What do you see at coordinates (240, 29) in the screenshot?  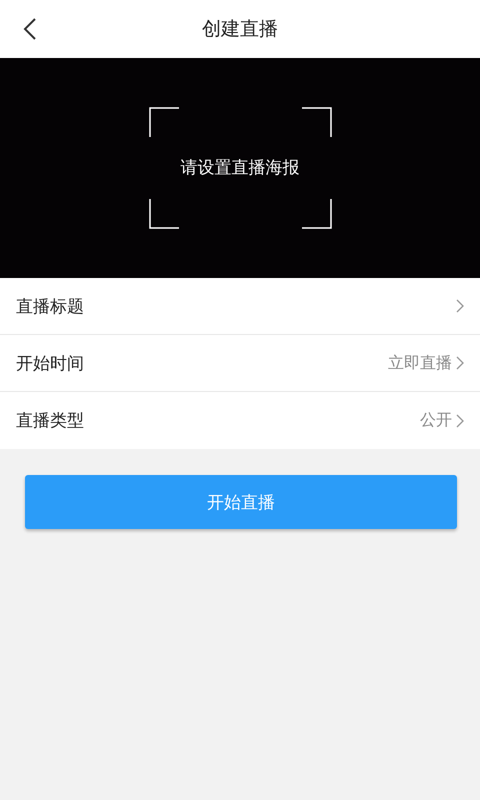 I see `page-title: 创建直播` at bounding box center [240, 29].